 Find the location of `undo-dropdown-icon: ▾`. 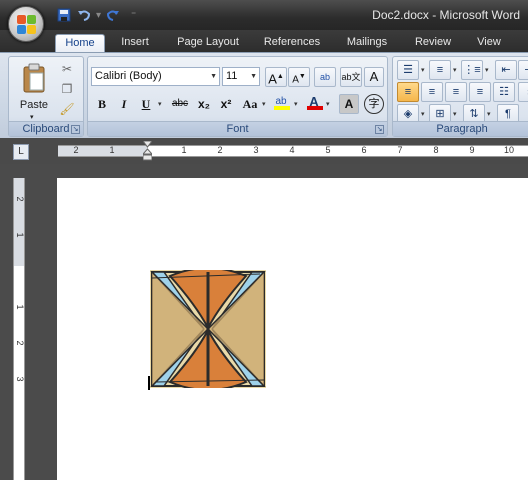

undo-dropdown-icon: ▾ is located at coordinates (98, 15).